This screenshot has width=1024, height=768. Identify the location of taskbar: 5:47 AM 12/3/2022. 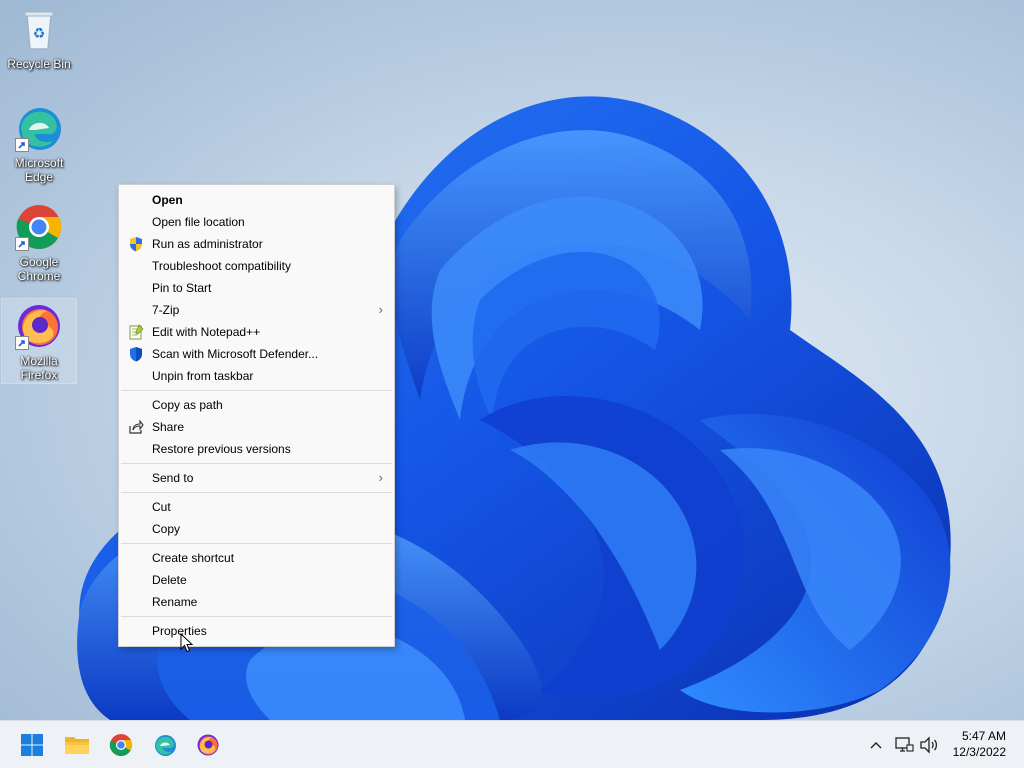
(512, 744).